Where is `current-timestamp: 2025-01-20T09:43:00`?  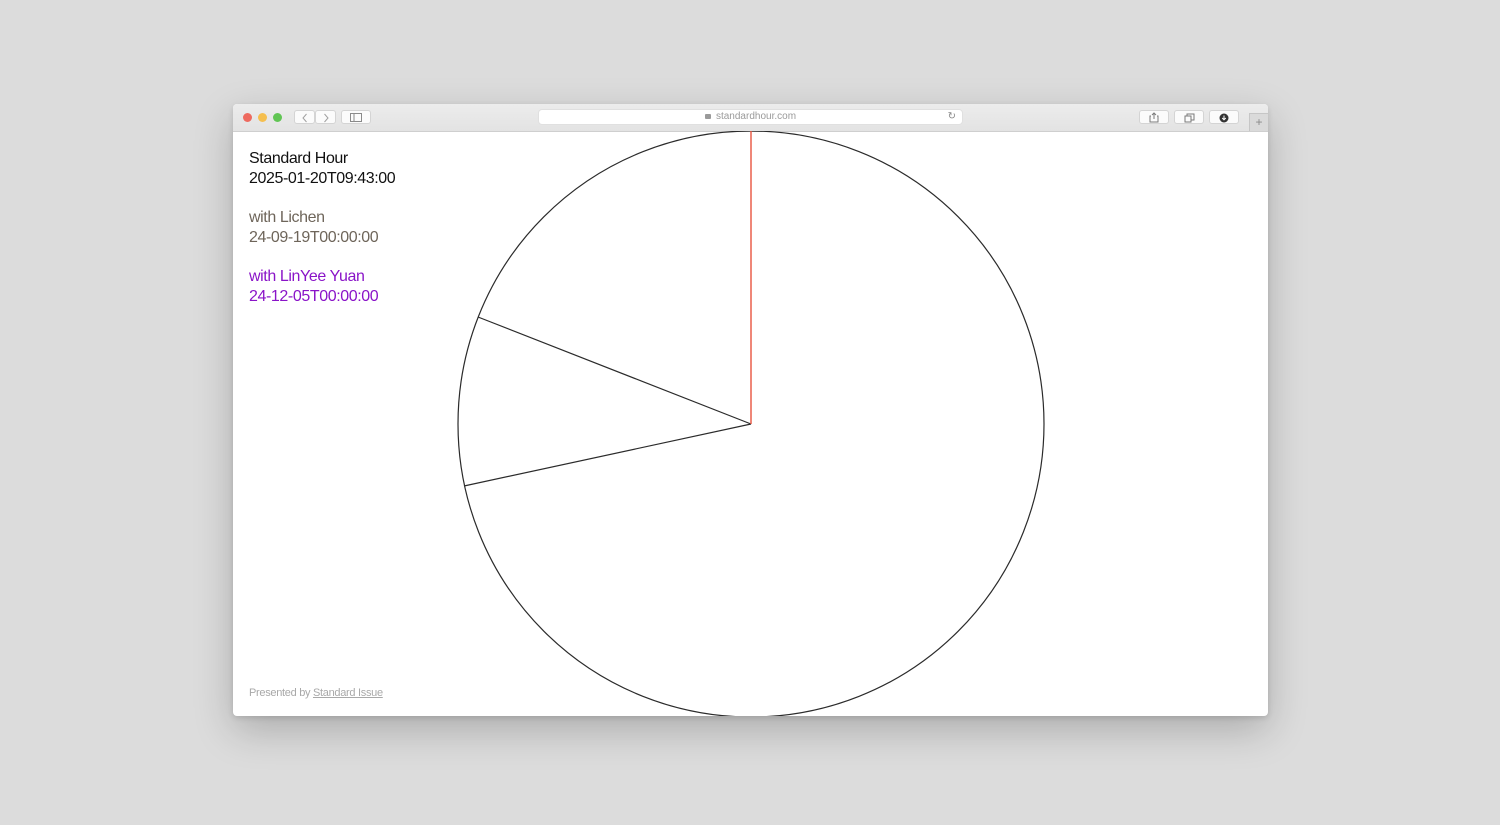 current-timestamp: 2025-01-20T09:43:00 is located at coordinates (322, 178).